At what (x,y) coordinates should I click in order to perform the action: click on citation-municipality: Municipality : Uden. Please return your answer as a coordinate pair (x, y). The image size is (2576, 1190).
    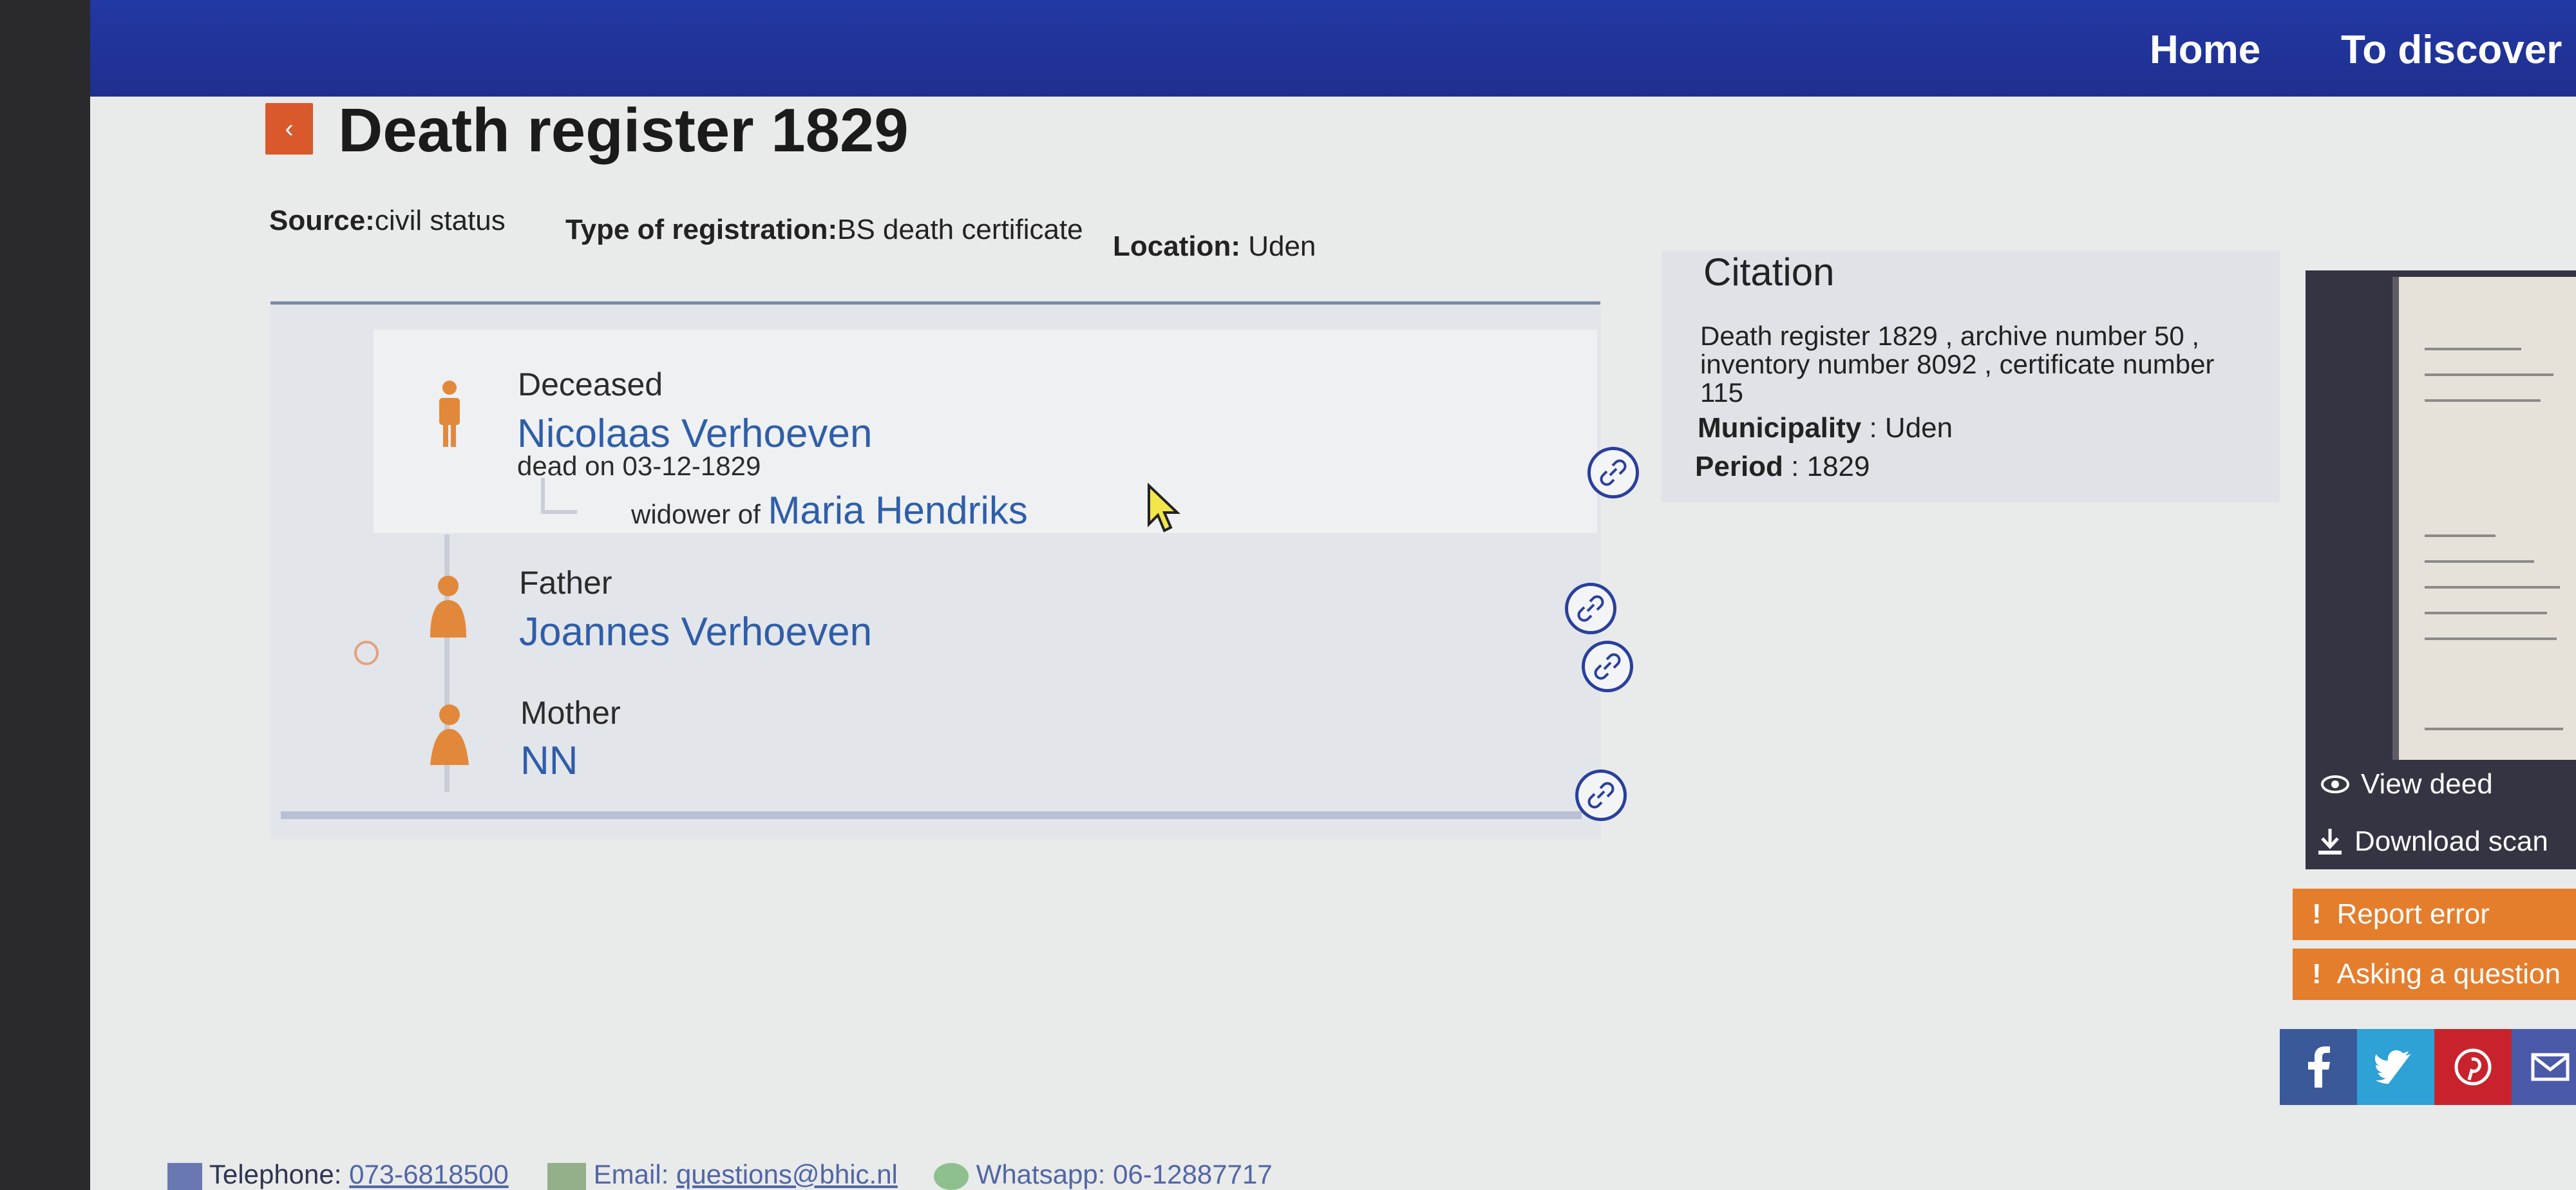
    Looking at the image, I should click on (1826, 428).